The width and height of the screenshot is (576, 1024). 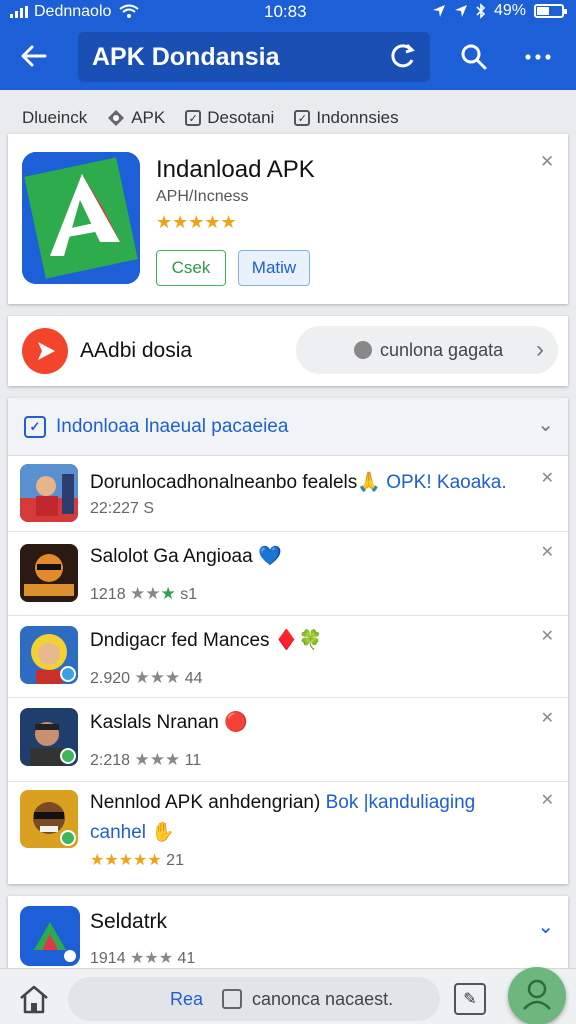 I want to click on more-dots-icon, so click(x=538, y=57).